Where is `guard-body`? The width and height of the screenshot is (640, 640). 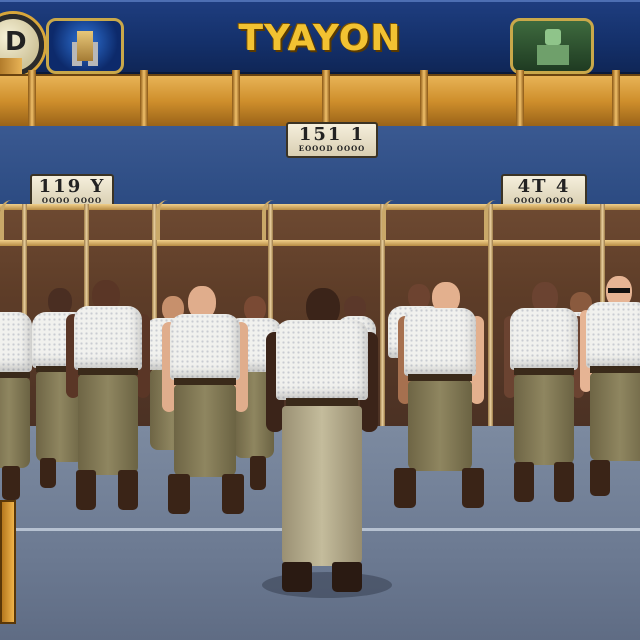
guard-body is located at coordinates (553, 55).